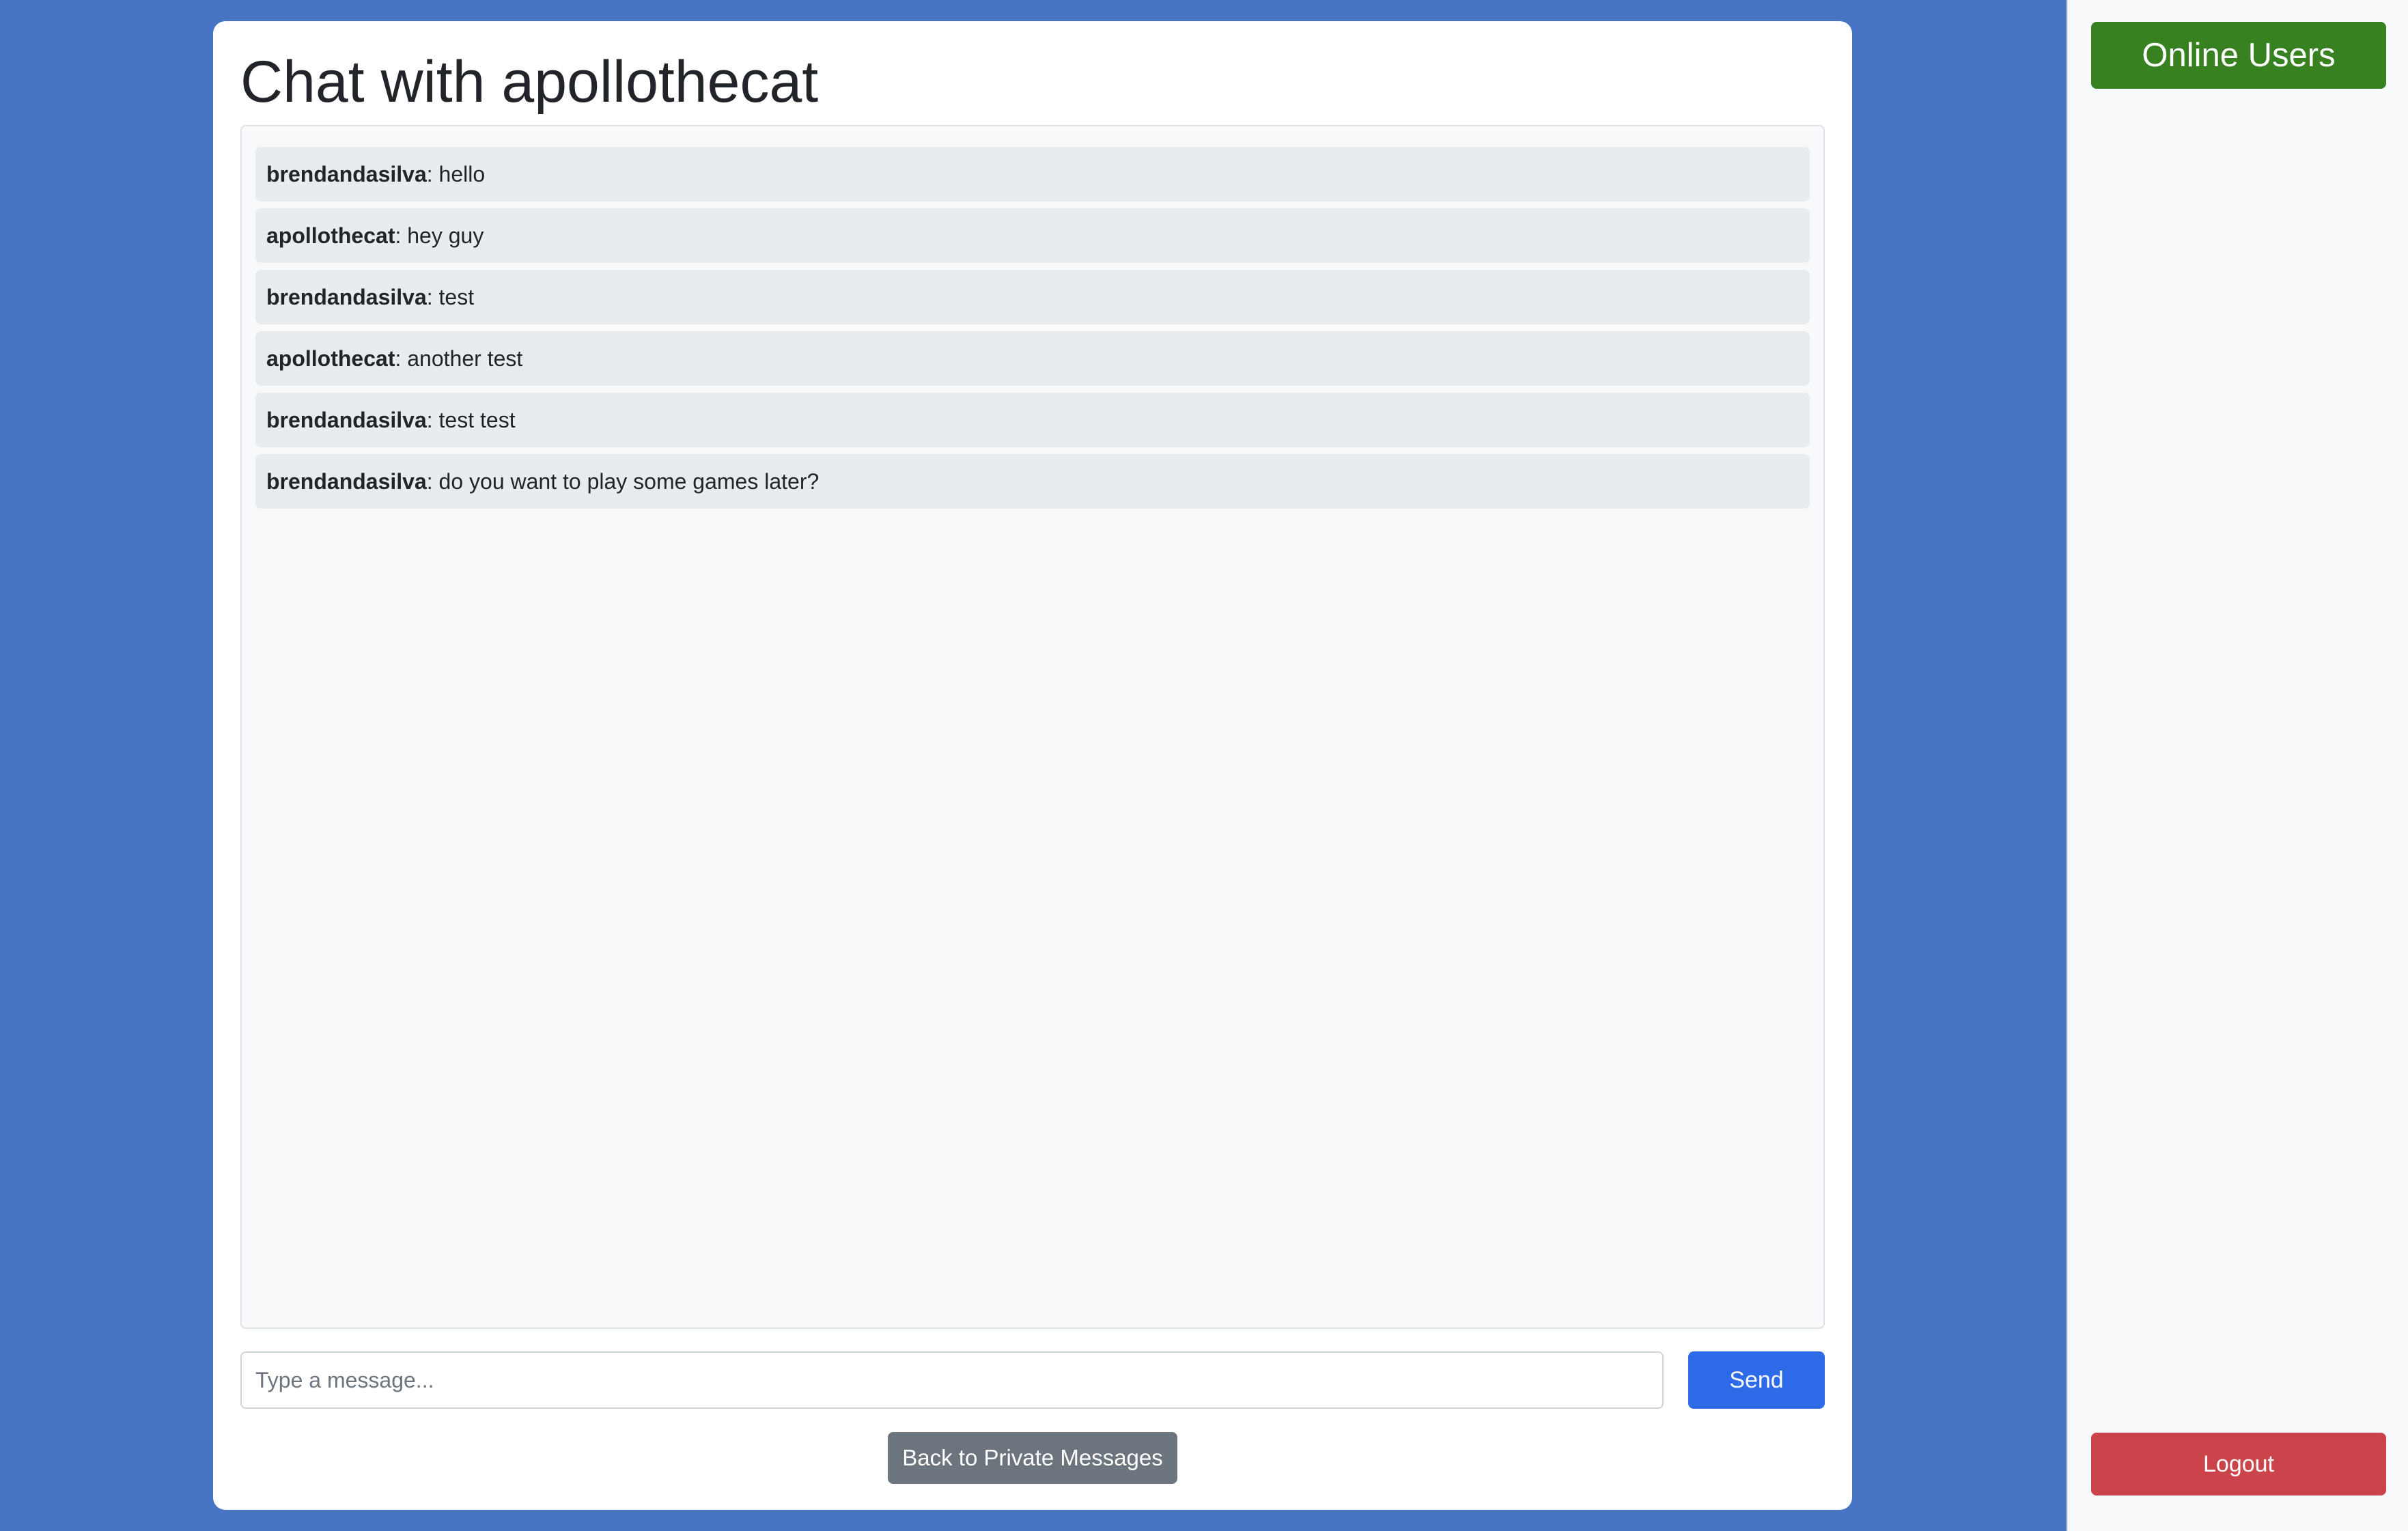 This screenshot has width=2408, height=1531. What do you see at coordinates (1032, 1458) in the screenshot?
I see `back-to-private-messages-button: Back to Private Messages` at bounding box center [1032, 1458].